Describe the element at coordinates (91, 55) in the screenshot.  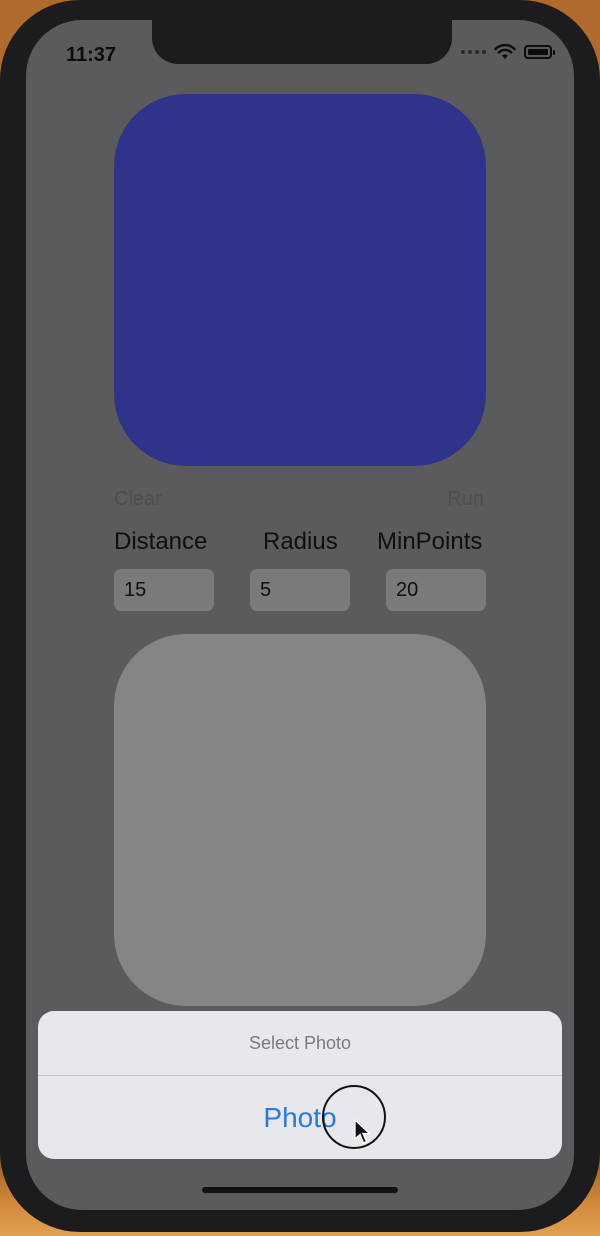
I see `status-time: 11:37` at that location.